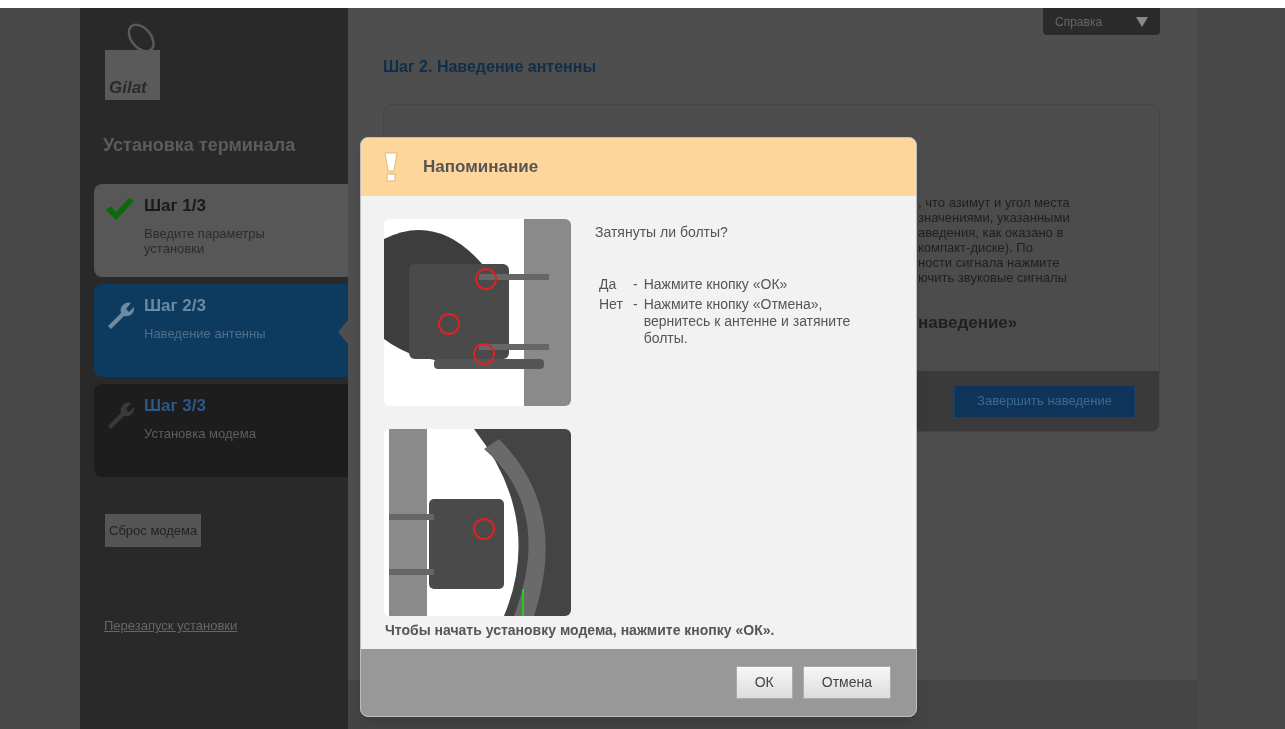 This screenshot has height=729, width=1285. Describe the element at coordinates (205, 333) in the screenshot. I see `step-subtitle: Наведение антенны` at that location.